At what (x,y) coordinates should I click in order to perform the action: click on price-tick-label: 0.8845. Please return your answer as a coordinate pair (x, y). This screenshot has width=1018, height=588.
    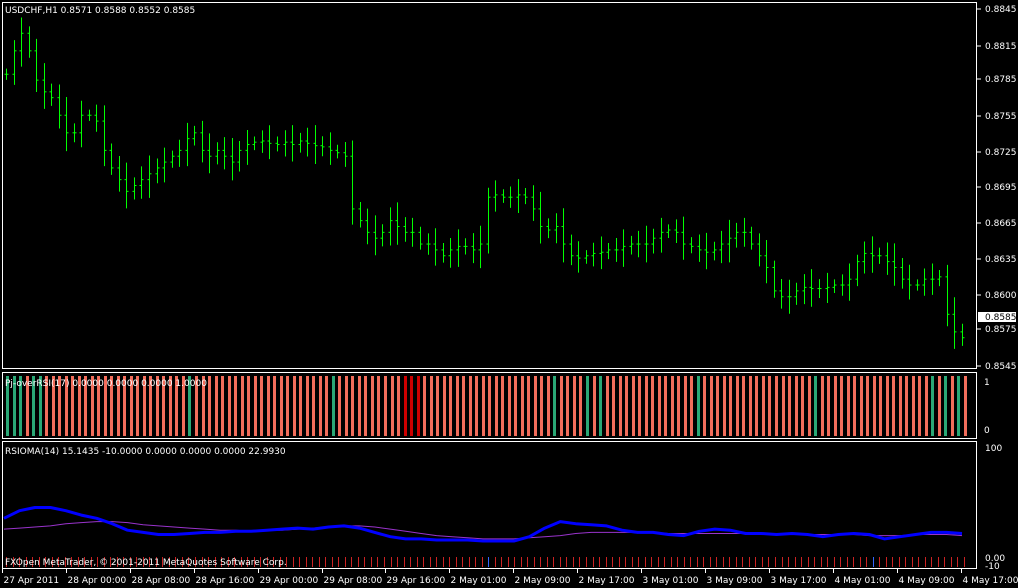
    Looking at the image, I should click on (1001, 10).